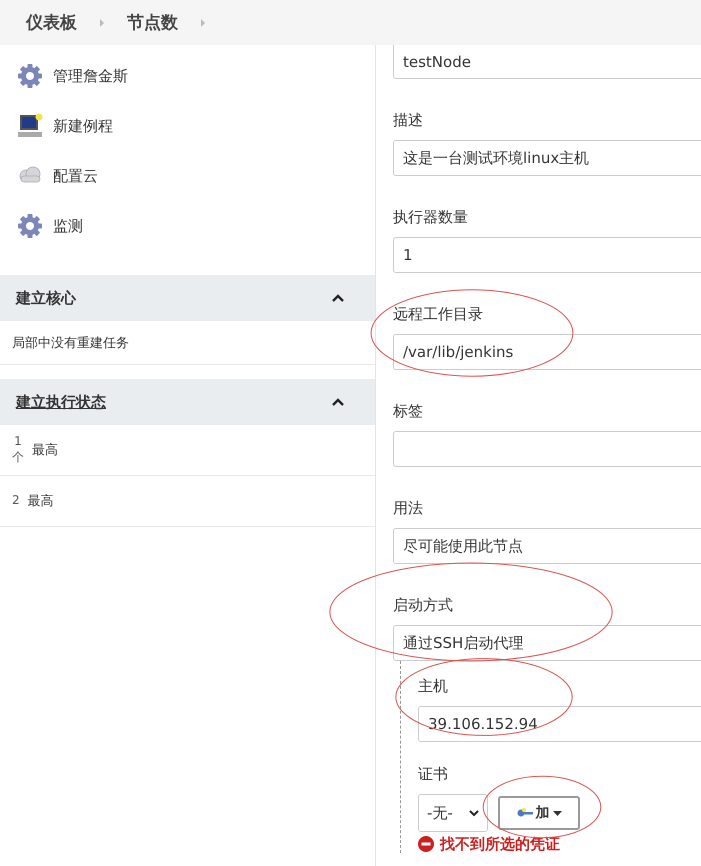  I want to click on field-label: 用法, so click(408, 508).